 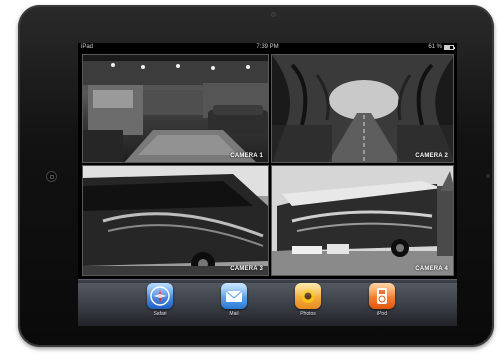 I want to click on camera-4-image, so click(x=362, y=220).